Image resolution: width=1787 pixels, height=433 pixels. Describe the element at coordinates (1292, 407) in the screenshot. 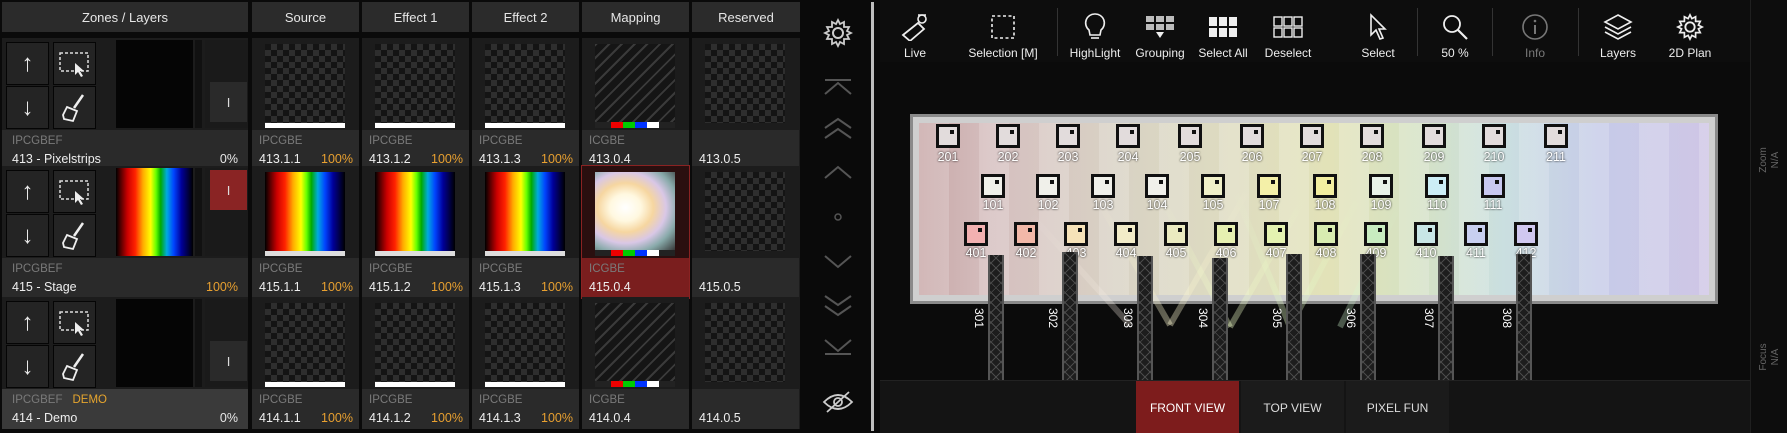

I see `tab-top-view: TOP VIEW` at that location.